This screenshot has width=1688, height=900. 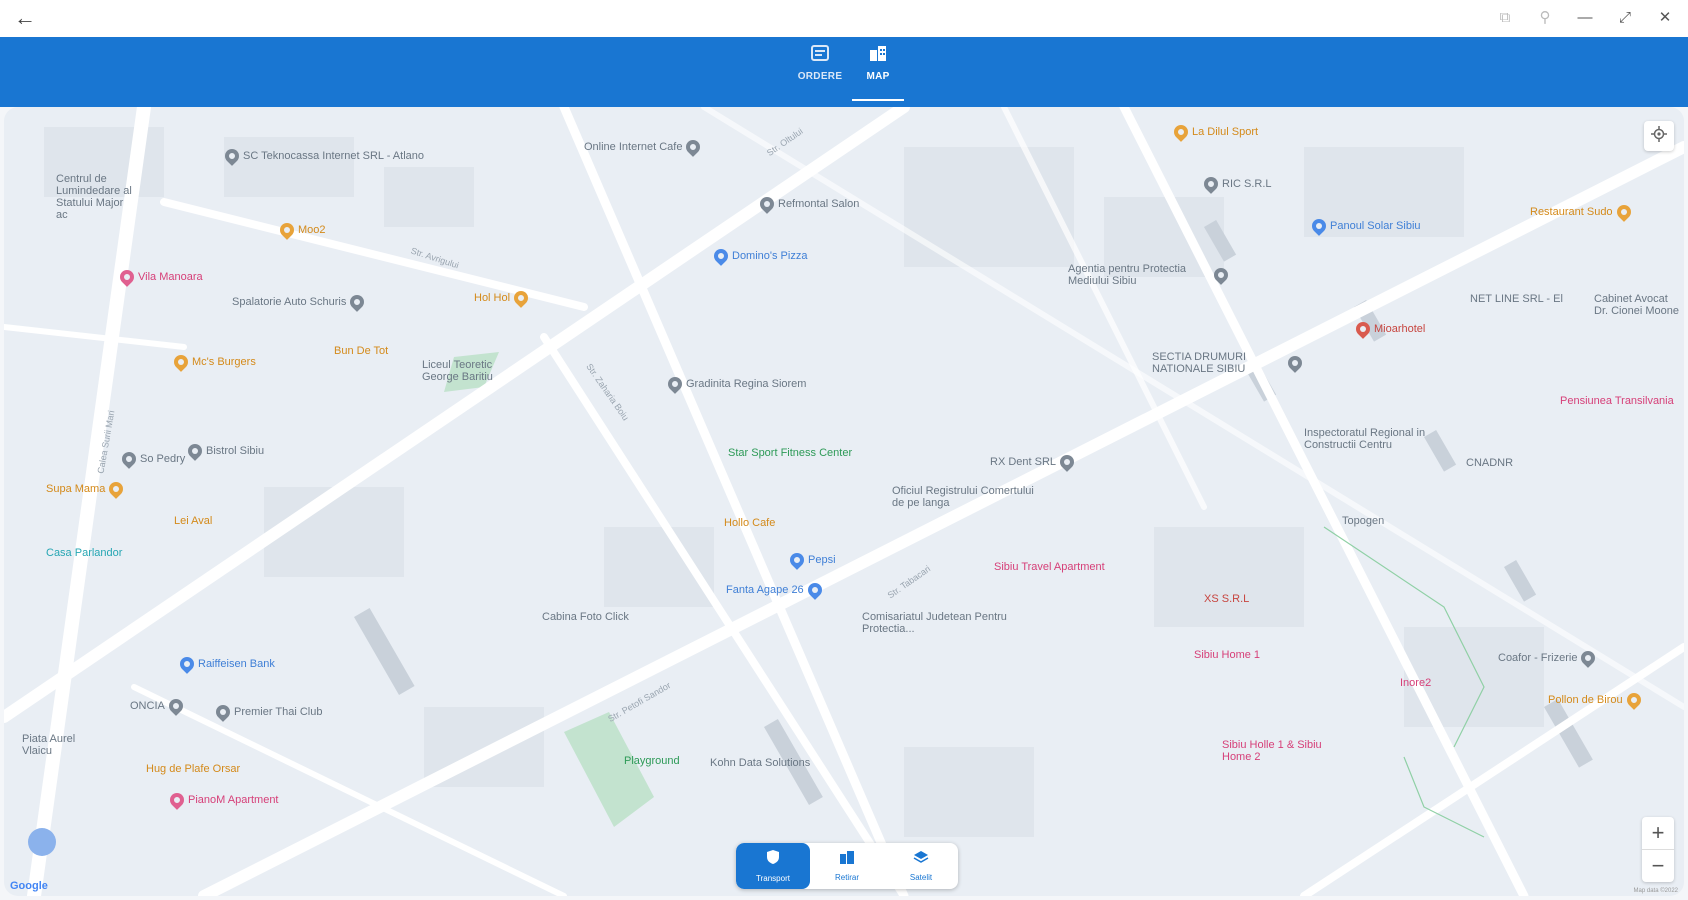 What do you see at coordinates (1363, 521) in the screenshot?
I see `poi-topogen: Topogen` at bounding box center [1363, 521].